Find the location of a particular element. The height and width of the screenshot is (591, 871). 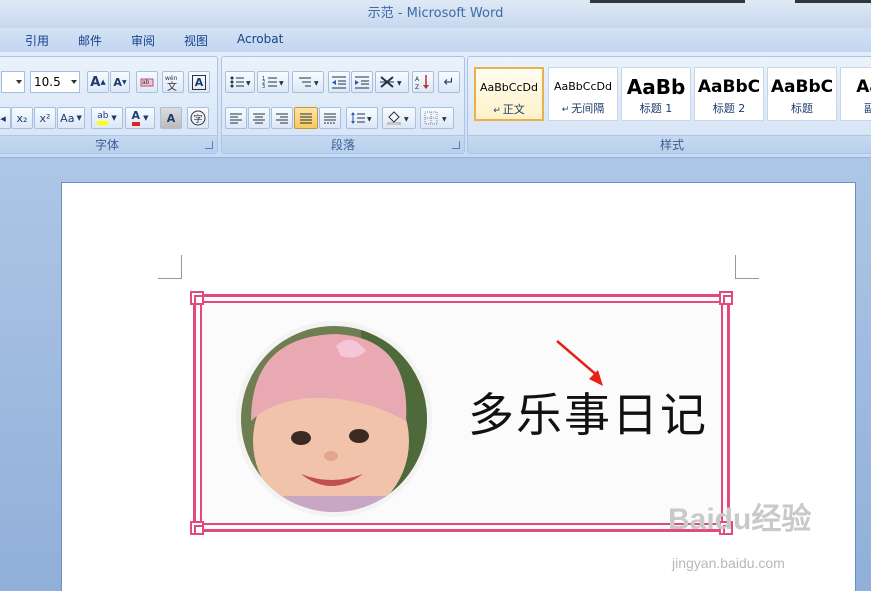

change-case-button: Aa ▼ is located at coordinates (71, 118).